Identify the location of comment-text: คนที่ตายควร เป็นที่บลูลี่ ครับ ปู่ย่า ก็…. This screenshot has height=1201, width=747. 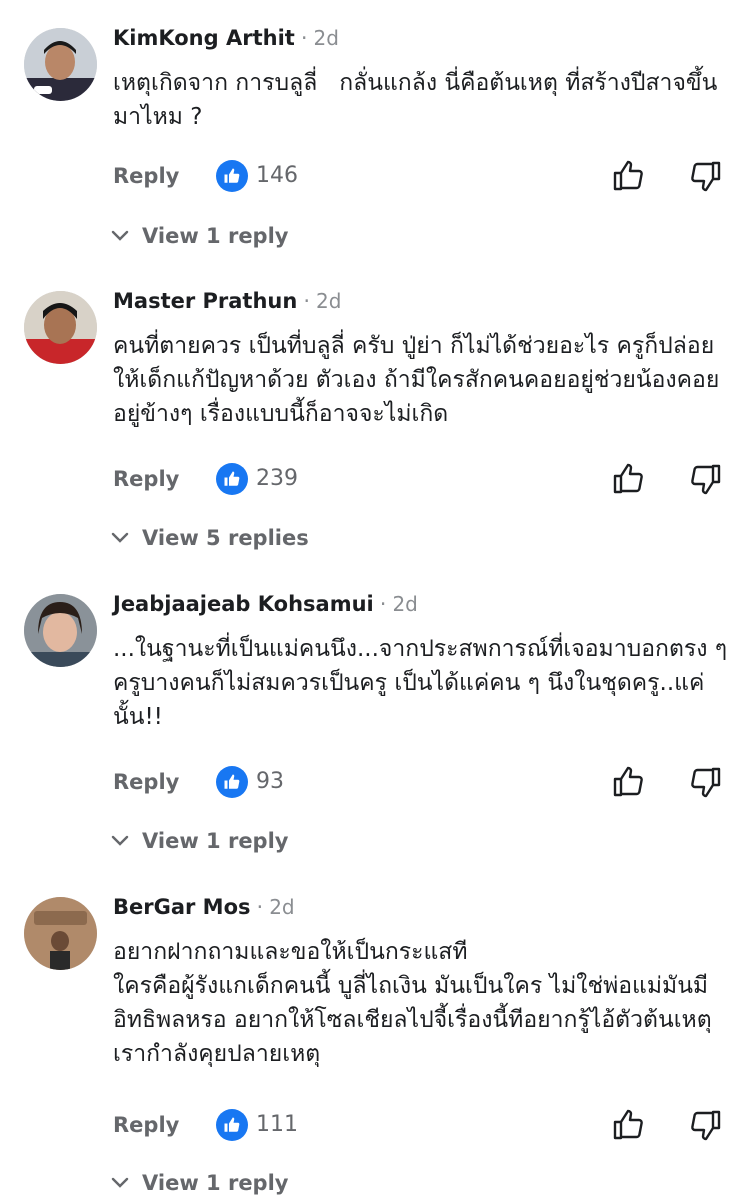
(417, 380).